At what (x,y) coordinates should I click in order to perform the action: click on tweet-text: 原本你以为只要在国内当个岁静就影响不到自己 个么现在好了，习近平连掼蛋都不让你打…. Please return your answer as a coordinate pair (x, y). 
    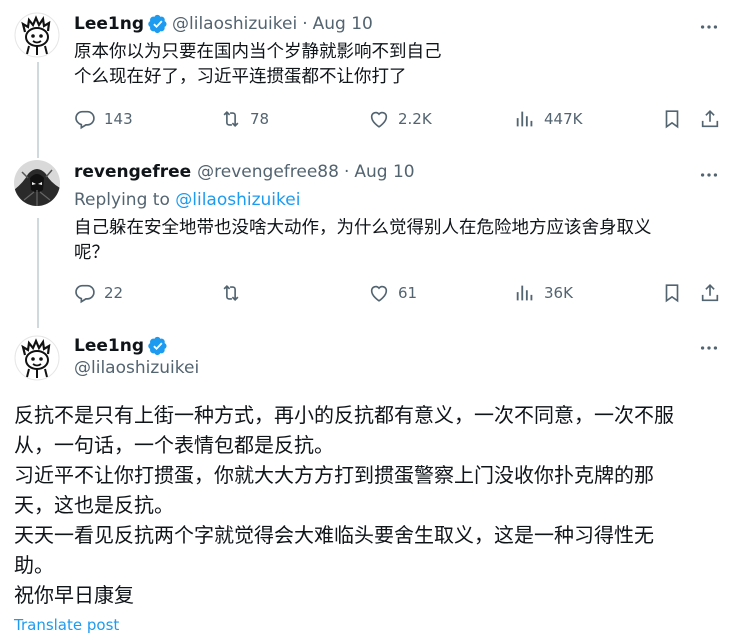
    Looking at the image, I should click on (258, 64).